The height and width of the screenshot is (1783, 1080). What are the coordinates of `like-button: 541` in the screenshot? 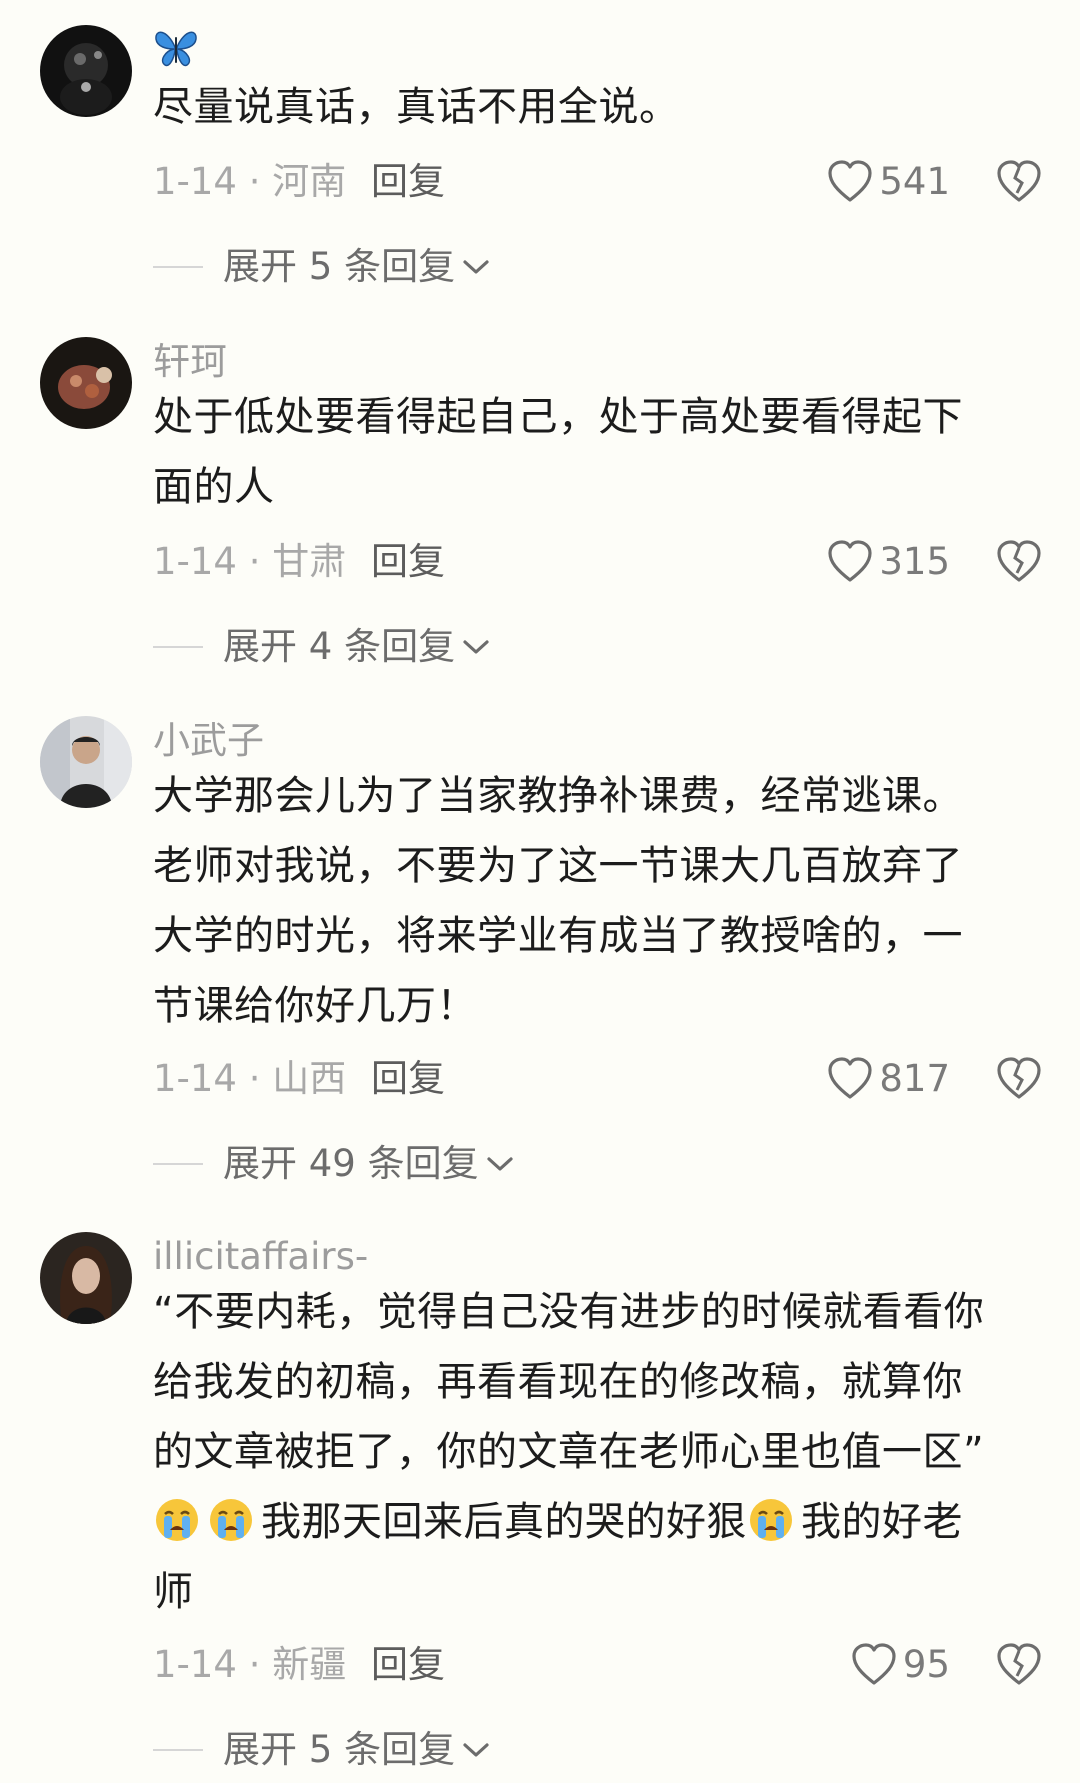 It's located at (888, 182).